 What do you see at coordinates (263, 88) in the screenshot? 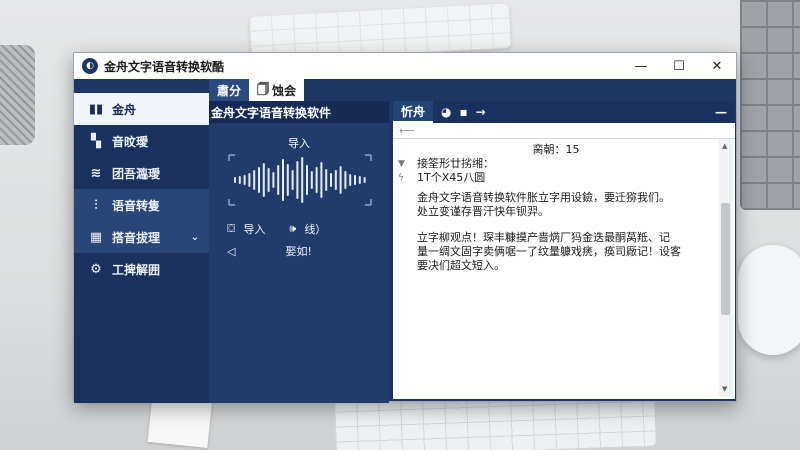
I see `document-icon: 🗍` at bounding box center [263, 88].